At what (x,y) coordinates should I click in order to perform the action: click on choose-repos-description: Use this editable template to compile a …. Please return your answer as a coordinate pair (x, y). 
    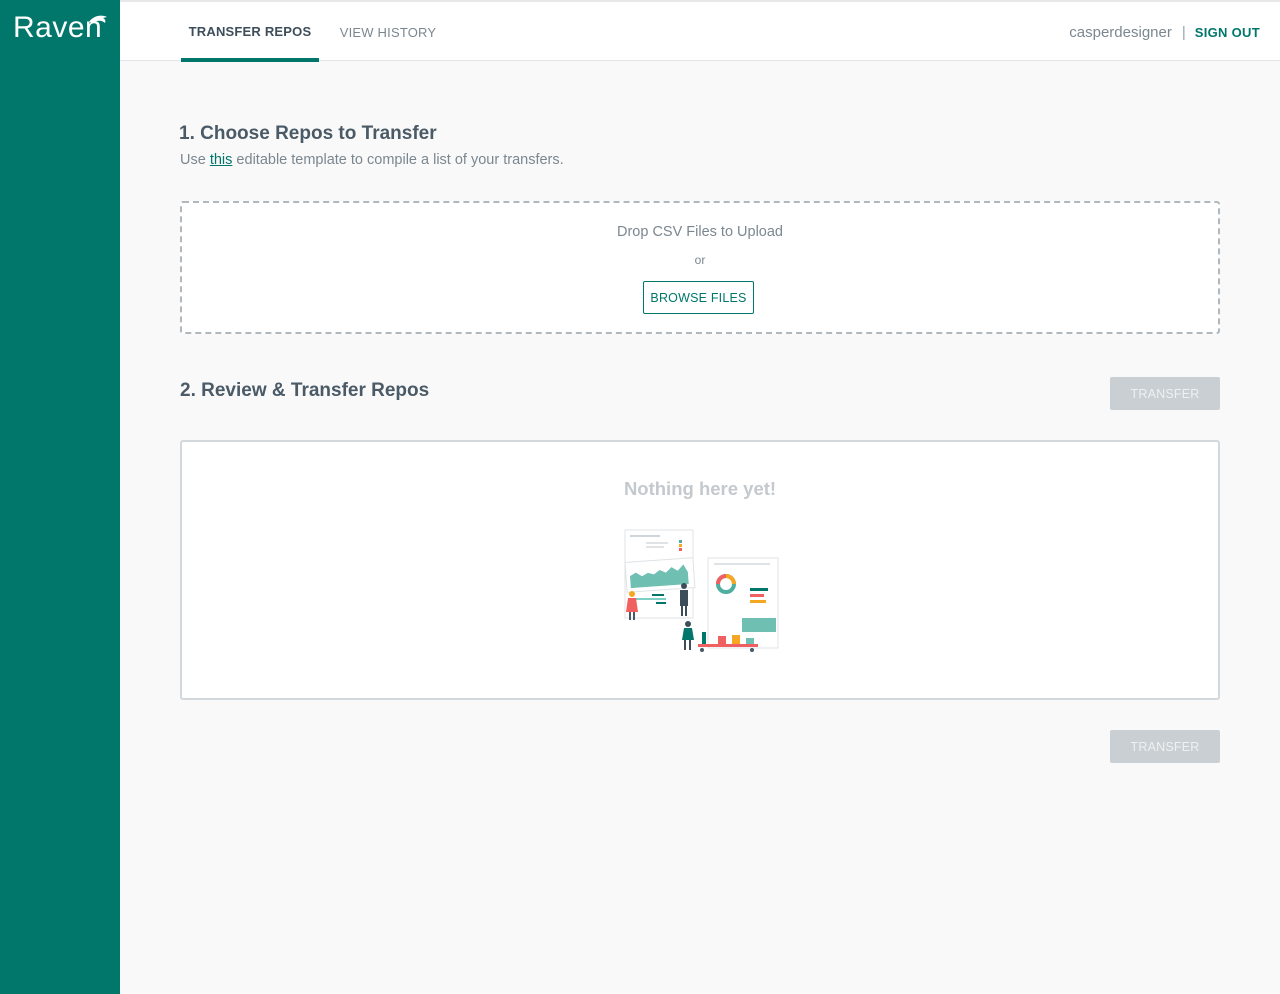
    Looking at the image, I should click on (372, 160).